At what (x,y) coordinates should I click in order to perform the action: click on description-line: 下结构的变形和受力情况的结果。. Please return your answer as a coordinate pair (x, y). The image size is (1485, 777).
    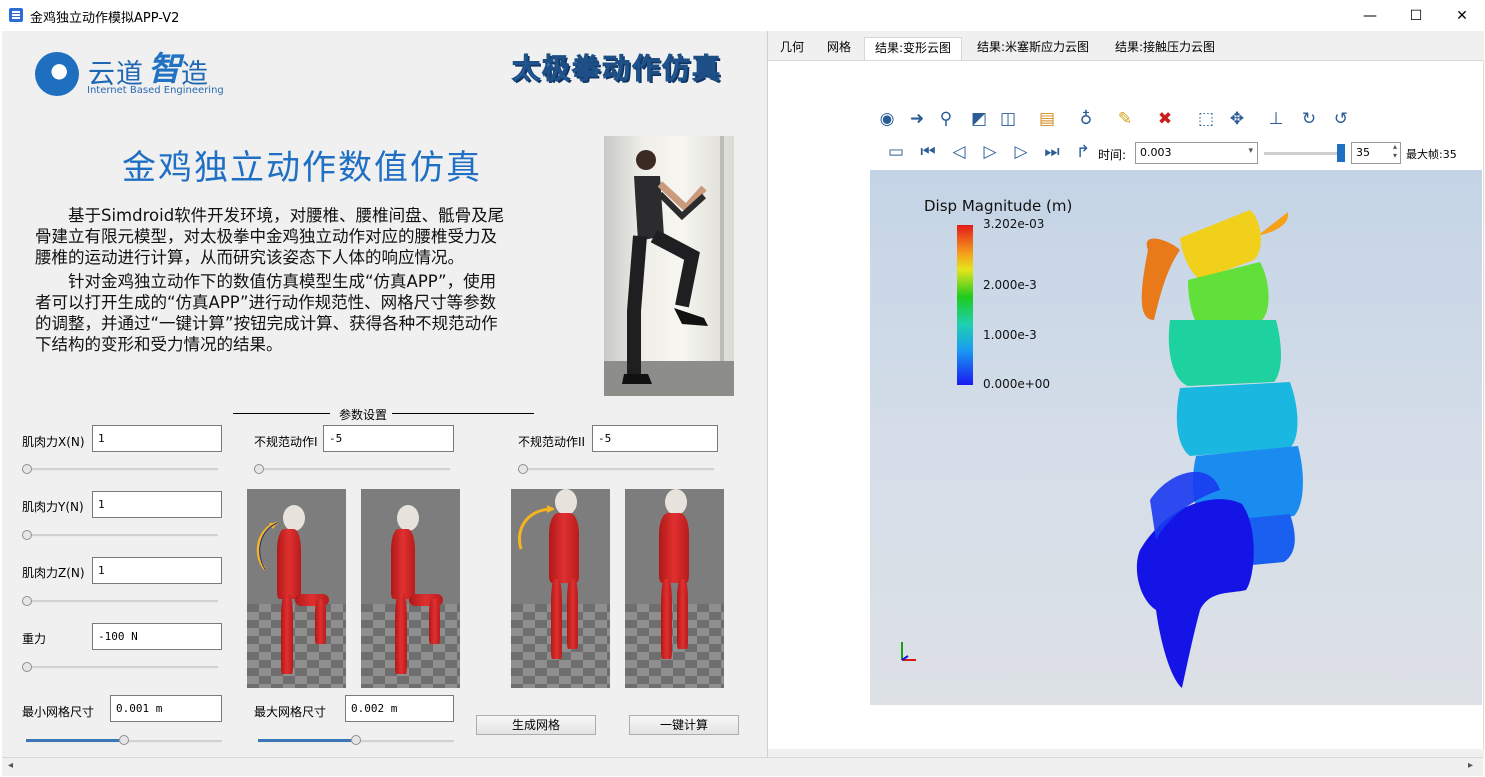
    Looking at the image, I should click on (159, 344).